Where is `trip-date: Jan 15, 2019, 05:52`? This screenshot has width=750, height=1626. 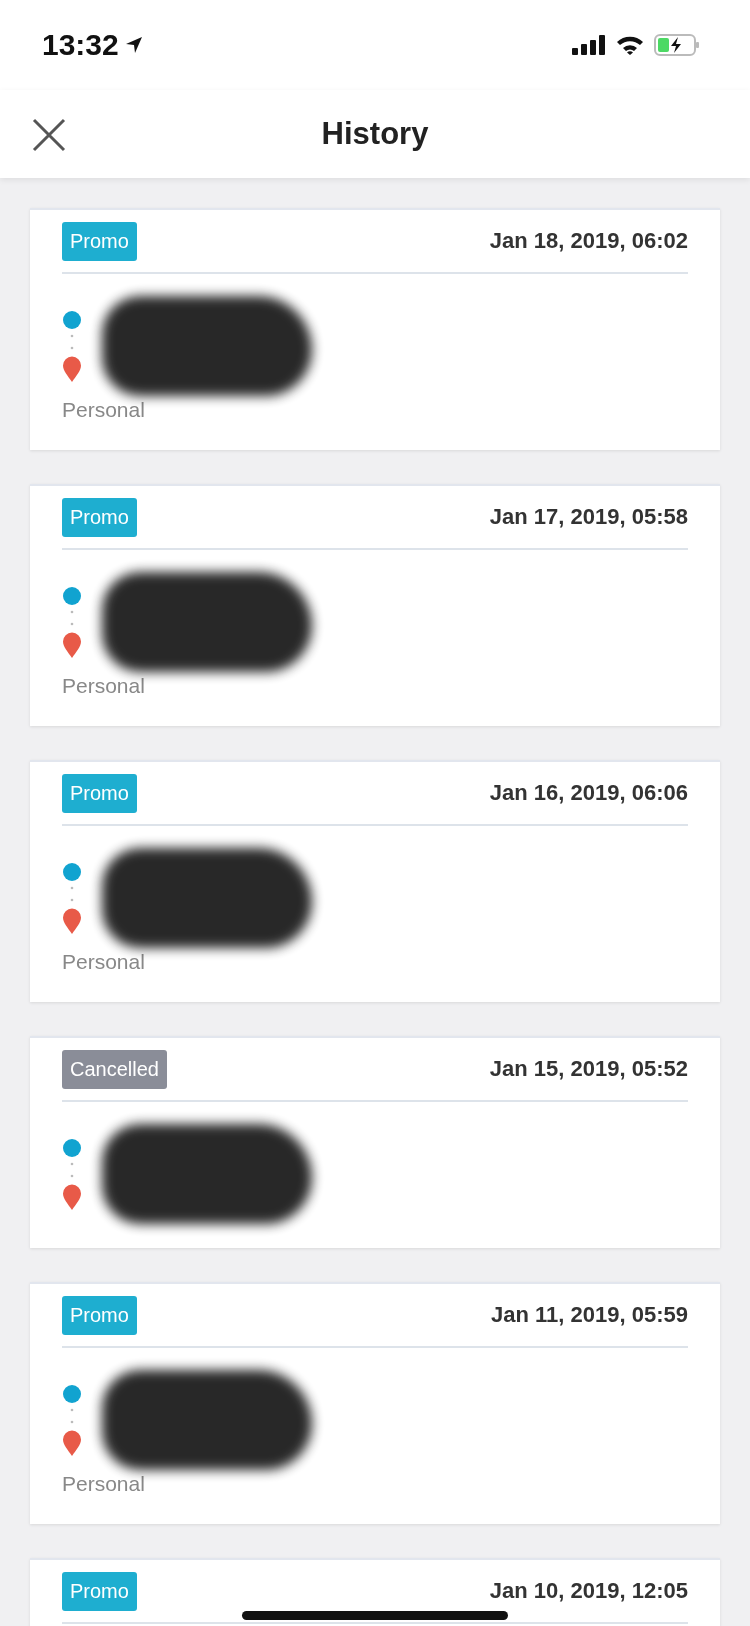 trip-date: Jan 15, 2019, 05:52 is located at coordinates (588, 1069).